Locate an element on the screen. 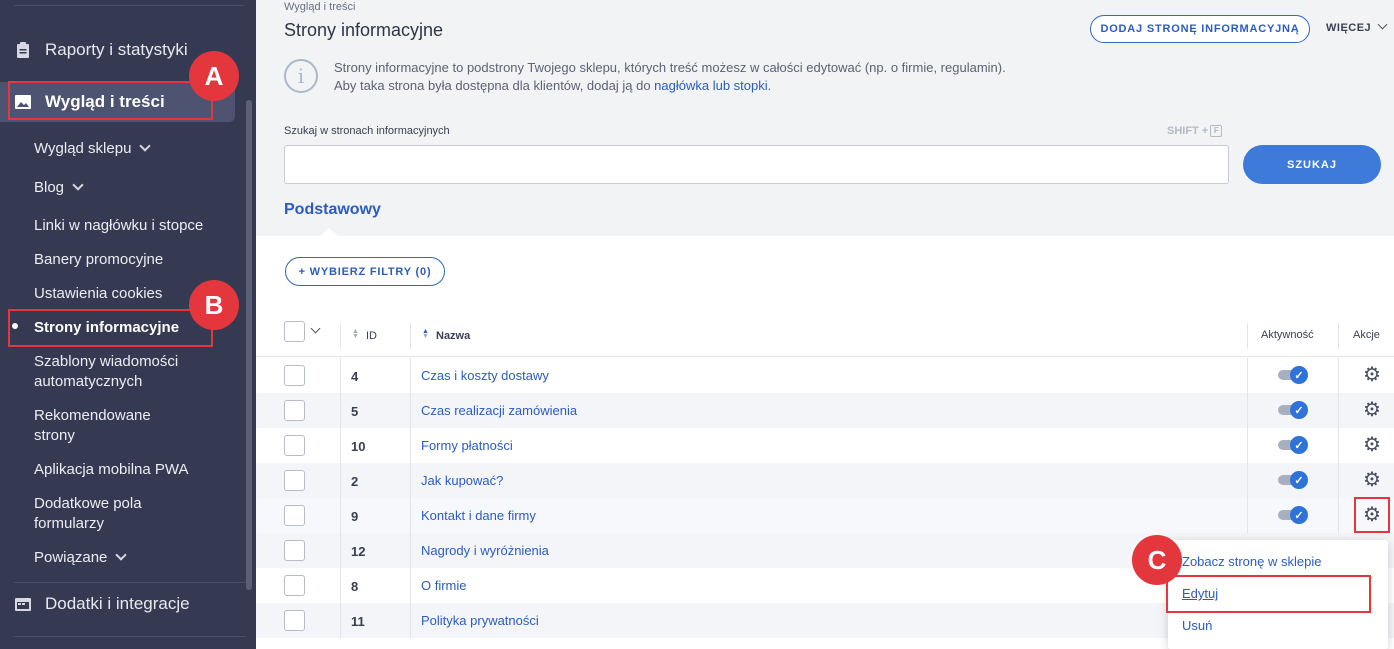  tab-basic: Podstawowy is located at coordinates (332, 210).